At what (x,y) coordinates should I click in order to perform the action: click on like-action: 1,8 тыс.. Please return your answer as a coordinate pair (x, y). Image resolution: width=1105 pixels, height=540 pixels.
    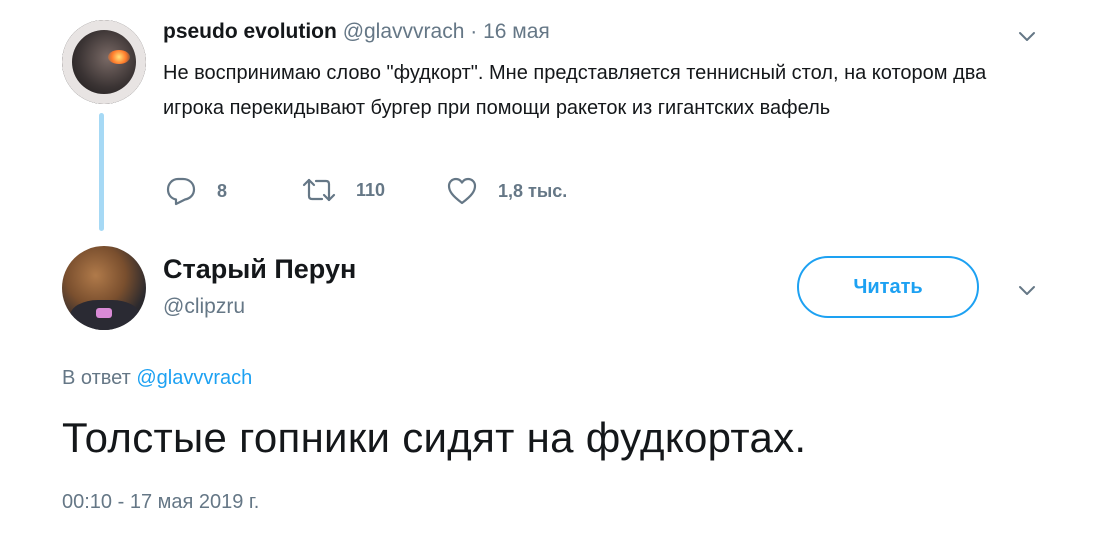
    Looking at the image, I should click on (506, 191).